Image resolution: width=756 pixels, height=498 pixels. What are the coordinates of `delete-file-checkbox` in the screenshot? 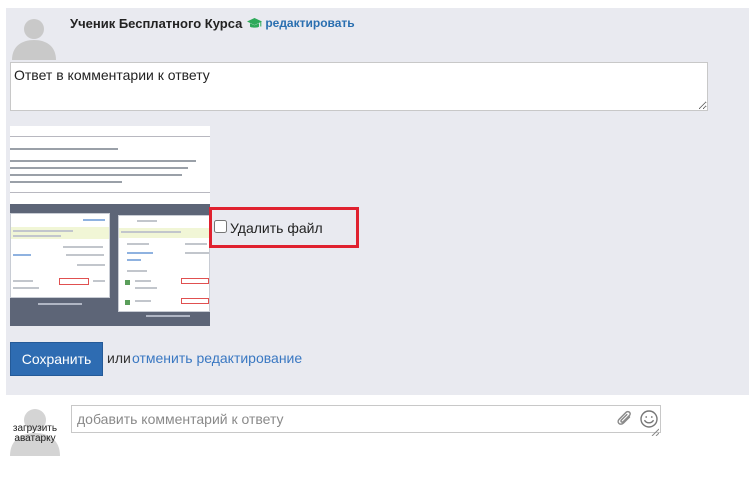 It's located at (220, 226).